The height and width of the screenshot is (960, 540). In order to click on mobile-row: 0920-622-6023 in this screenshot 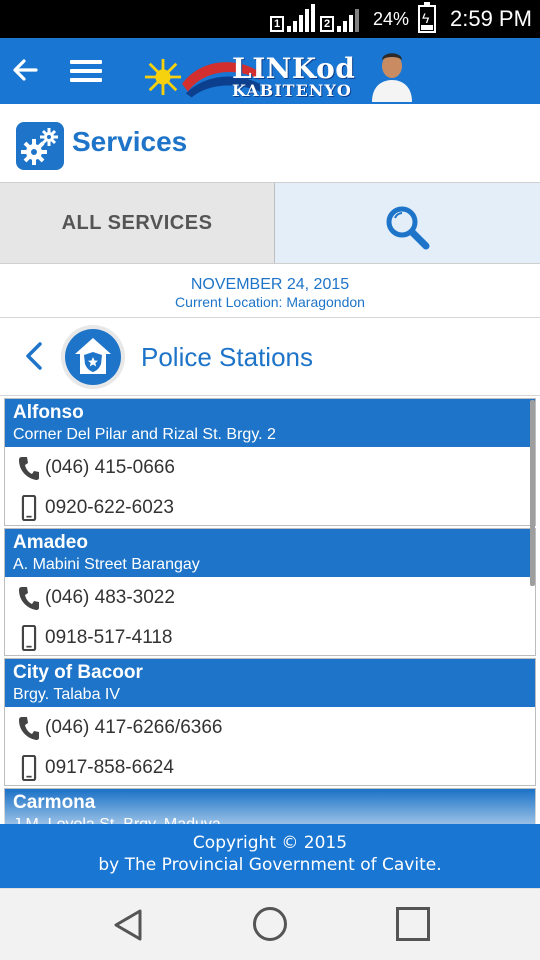, I will do `click(270, 507)`.